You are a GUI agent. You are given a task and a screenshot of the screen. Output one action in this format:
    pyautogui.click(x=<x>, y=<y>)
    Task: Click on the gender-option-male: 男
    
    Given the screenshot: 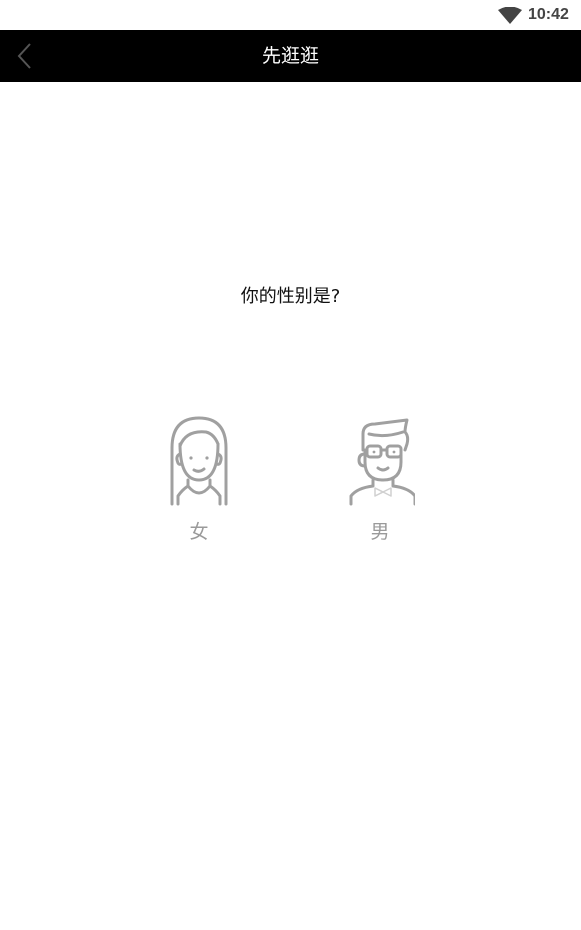 What is the action you would take?
    pyautogui.click(x=380, y=480)
    